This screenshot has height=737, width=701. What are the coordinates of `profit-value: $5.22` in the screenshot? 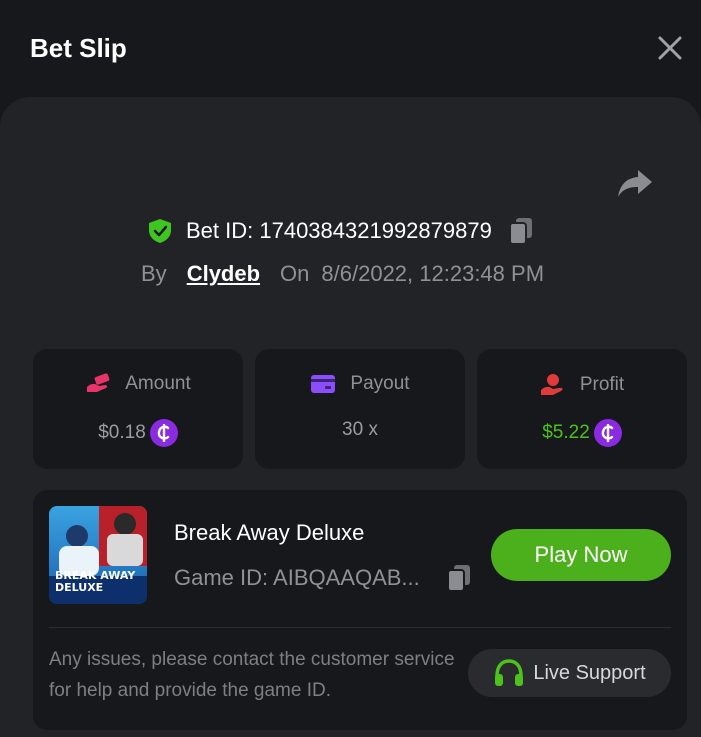 It's located at (566, 432).